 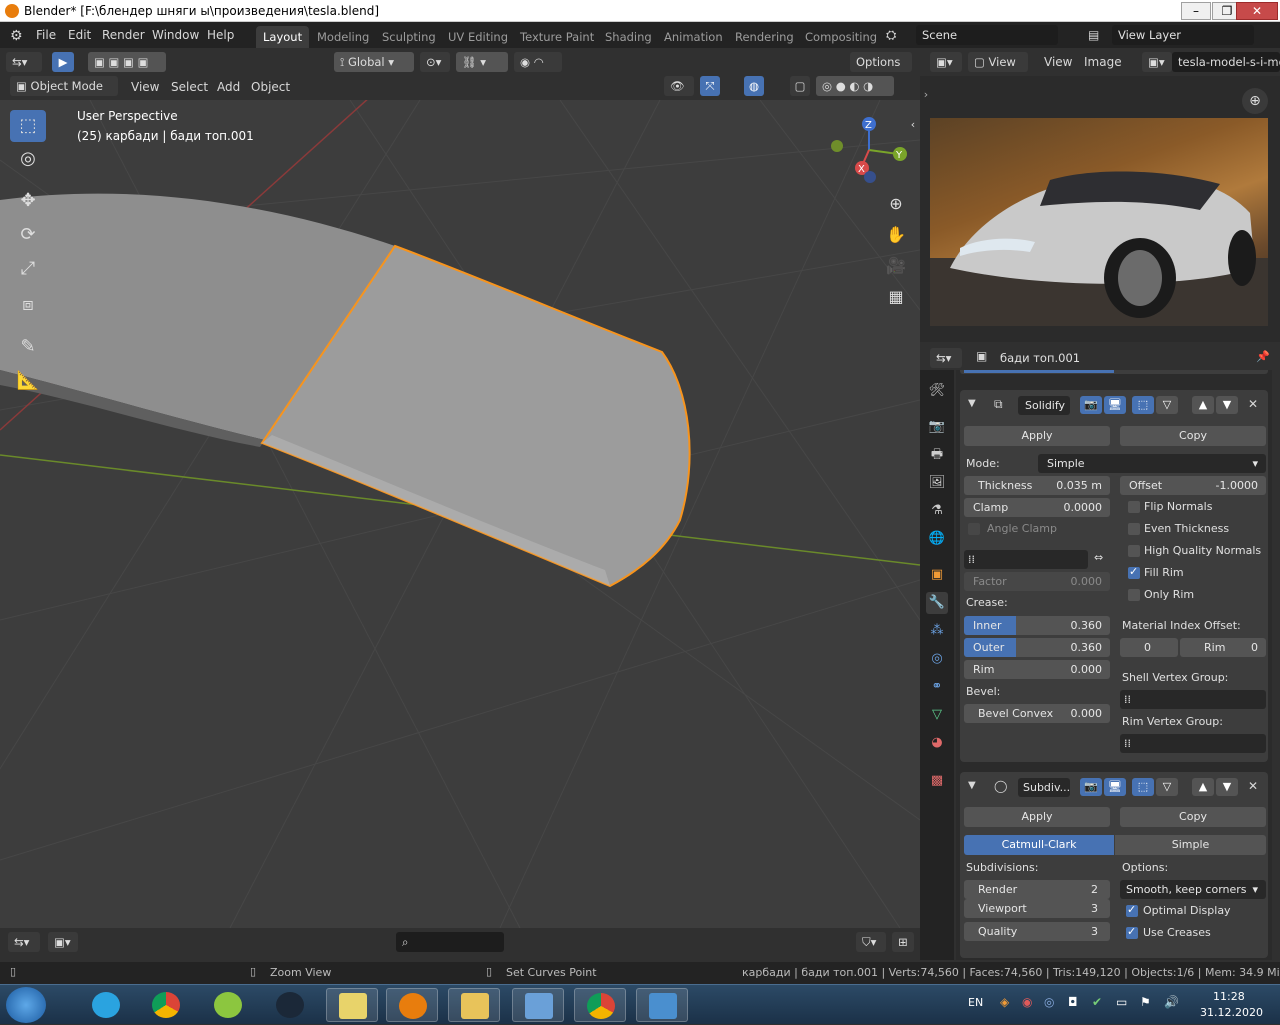 What do you see at coordinates (270, 87) in the screenshot?
I see `vp-menu-object: Object` at bounding box center [270, 87].